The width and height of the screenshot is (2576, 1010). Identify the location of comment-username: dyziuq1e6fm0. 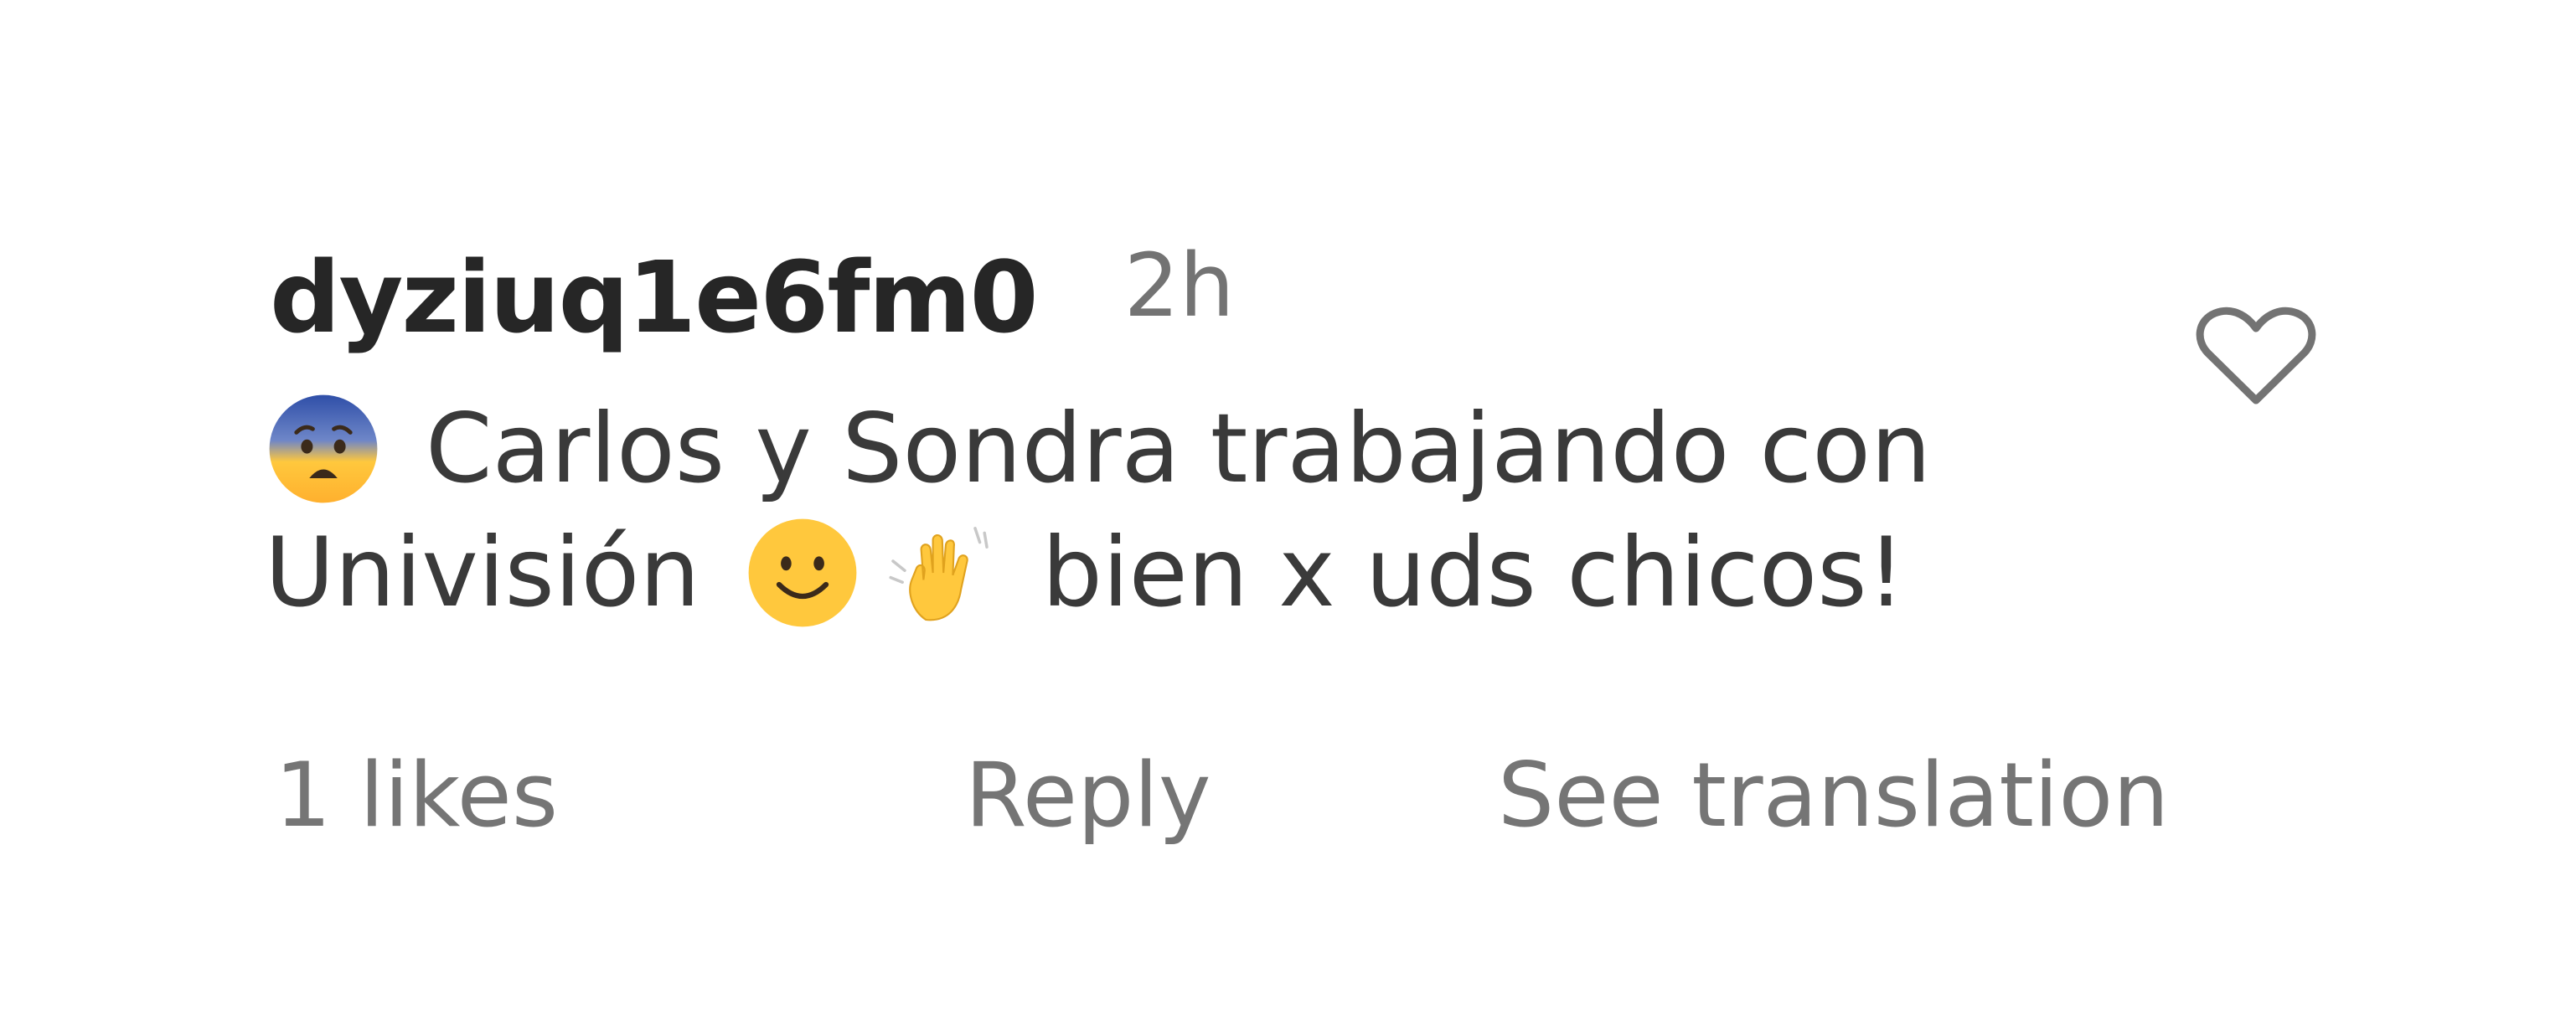
(654, 297).